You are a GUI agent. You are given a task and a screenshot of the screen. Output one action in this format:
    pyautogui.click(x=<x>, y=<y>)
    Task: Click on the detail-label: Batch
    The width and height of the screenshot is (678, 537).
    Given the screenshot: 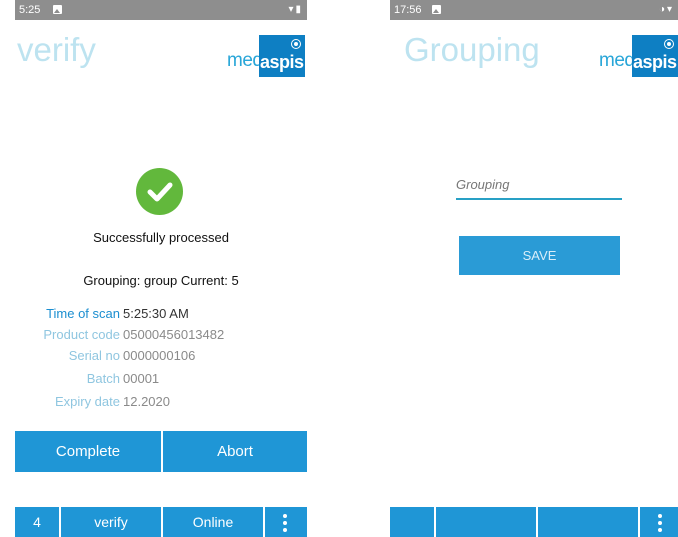 What is the action you would take?
    pyautogui.click(x=103, y=378)
    